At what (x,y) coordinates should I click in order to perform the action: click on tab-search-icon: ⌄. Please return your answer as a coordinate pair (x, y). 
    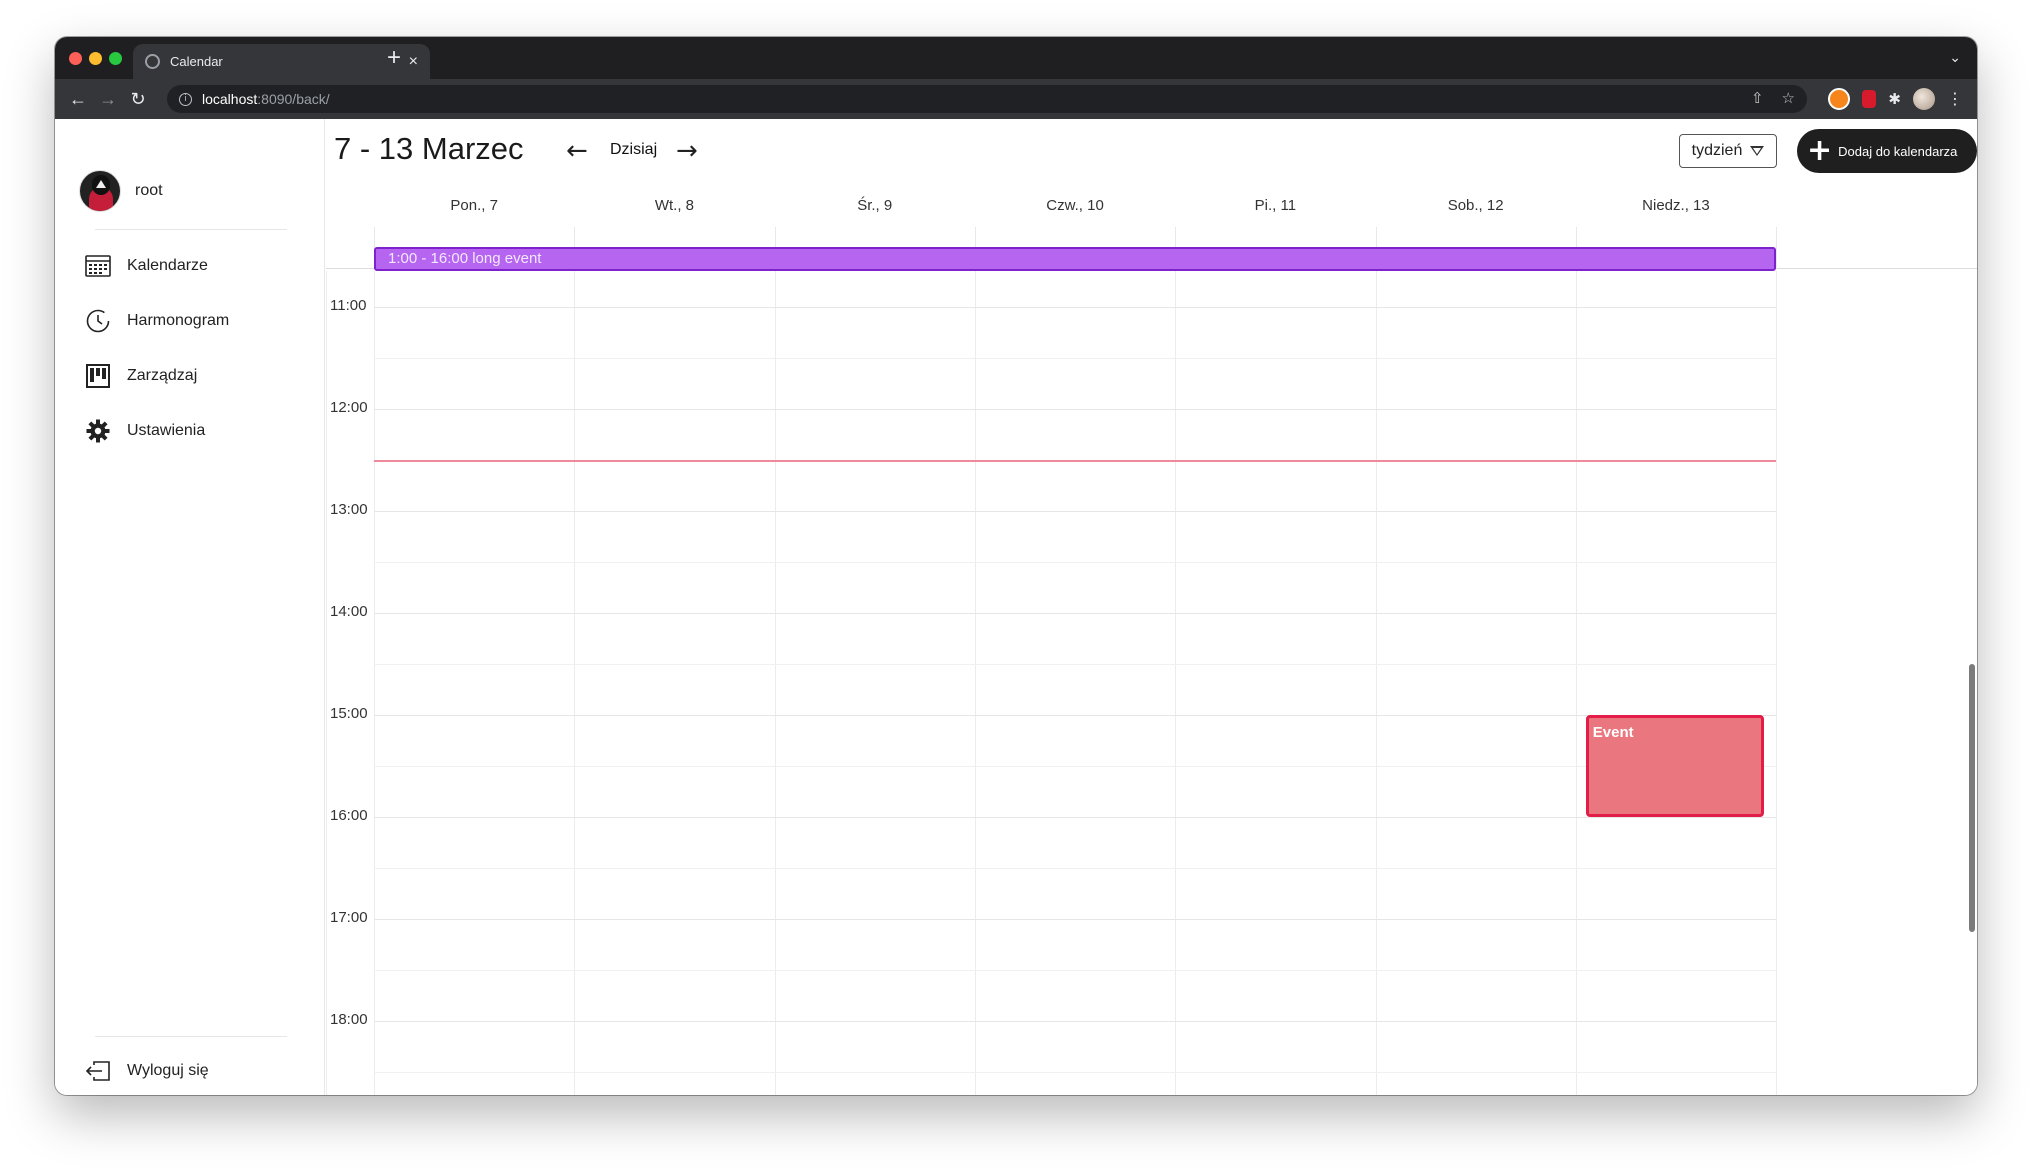
    Looking at the image, I should click on (1955, 57).